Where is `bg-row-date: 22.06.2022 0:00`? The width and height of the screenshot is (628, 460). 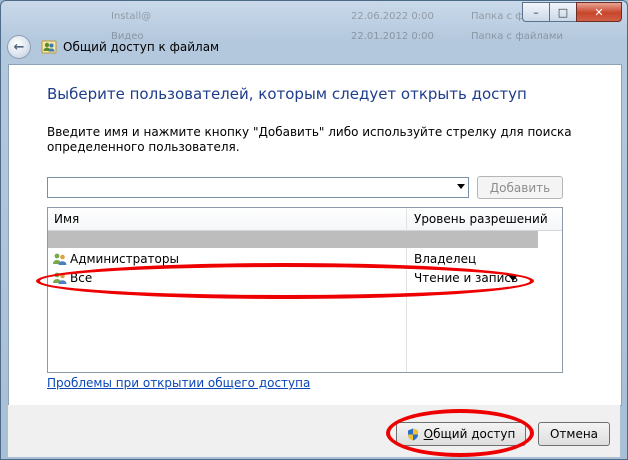 bg-row-date: 22.06.2022 0:00 is located at coordinates (392, 16).